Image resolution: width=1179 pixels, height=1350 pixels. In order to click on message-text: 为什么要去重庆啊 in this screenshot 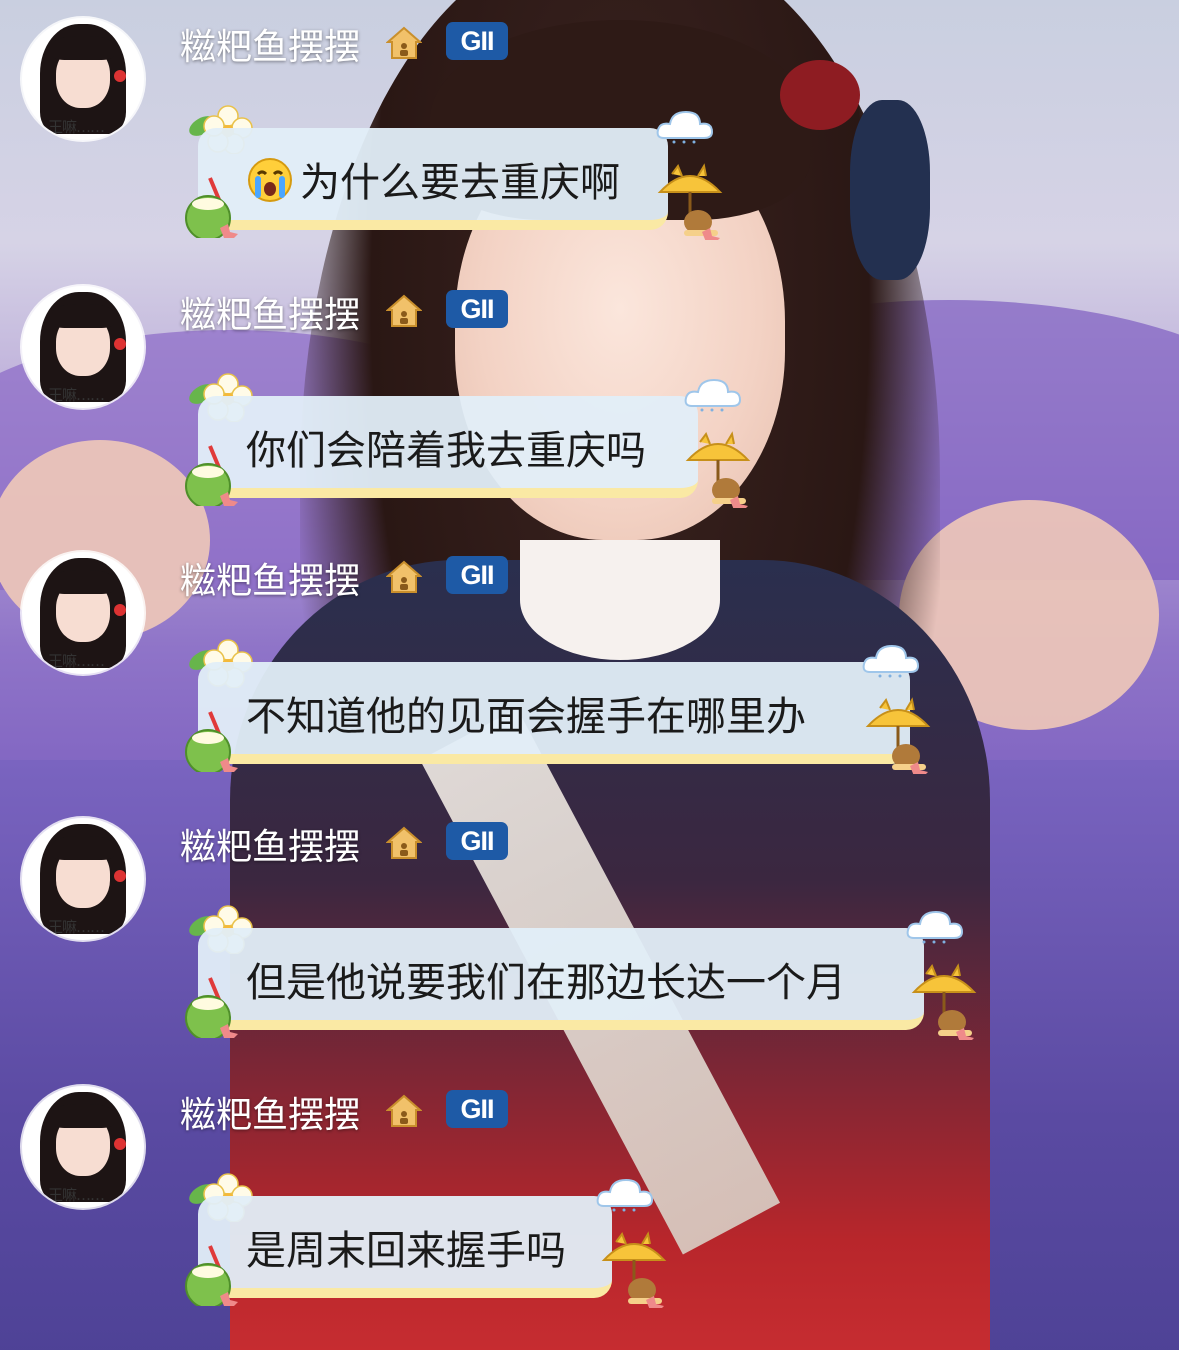, I will do `click(433, 183)`.